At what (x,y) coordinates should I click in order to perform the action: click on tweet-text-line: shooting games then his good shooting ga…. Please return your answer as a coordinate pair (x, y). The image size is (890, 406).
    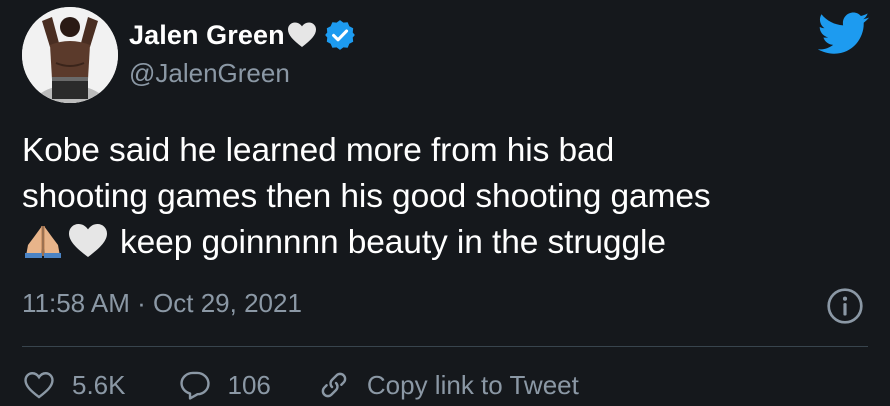
    Looking at the image, I should click on (366, 196).